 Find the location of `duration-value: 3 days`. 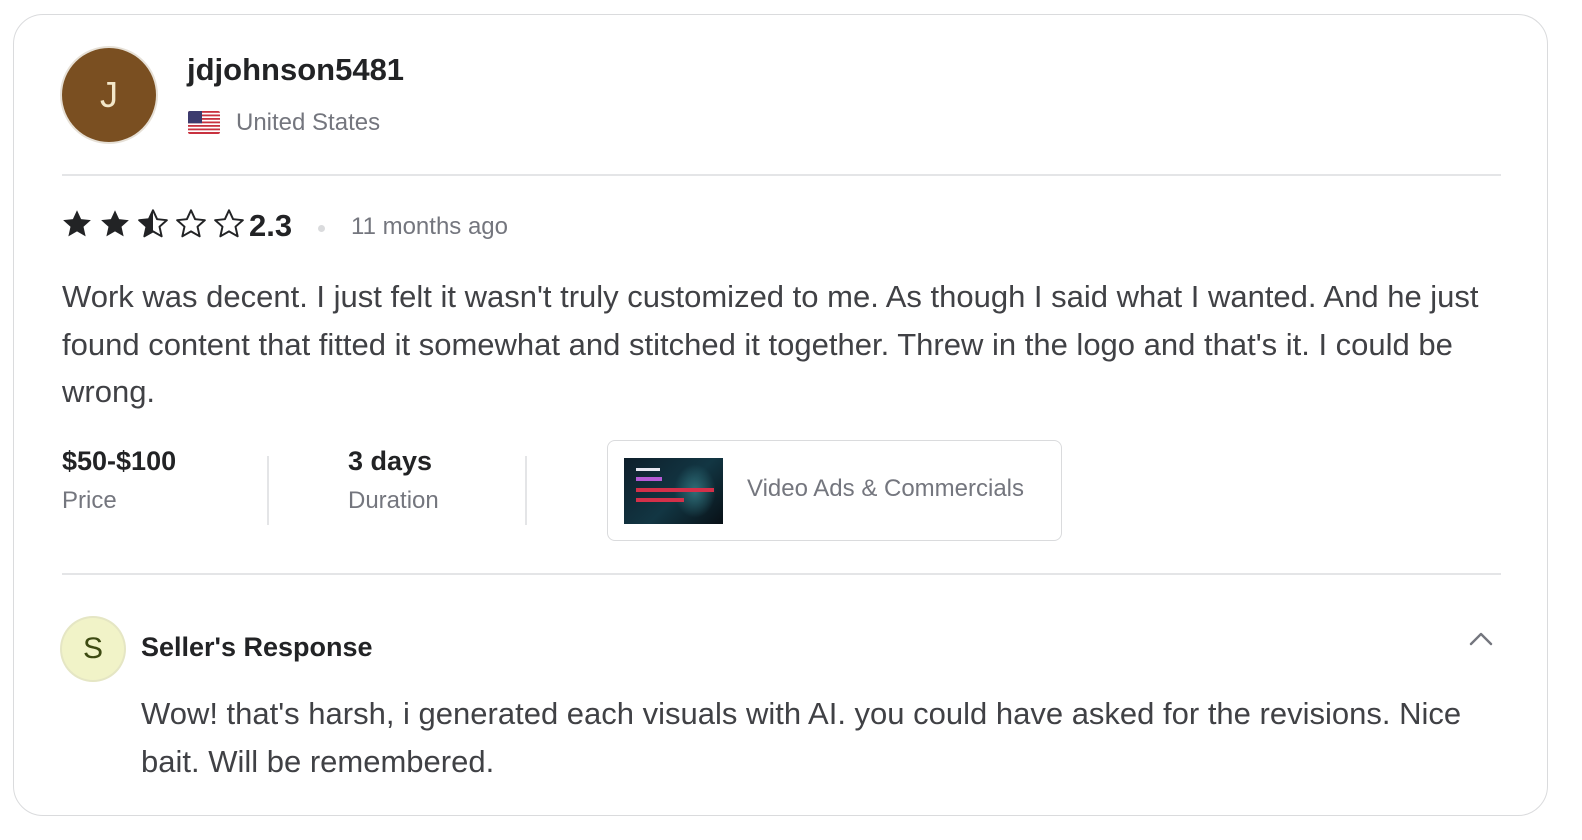

duration-value: 3 days is located at coordinates (390, 461).